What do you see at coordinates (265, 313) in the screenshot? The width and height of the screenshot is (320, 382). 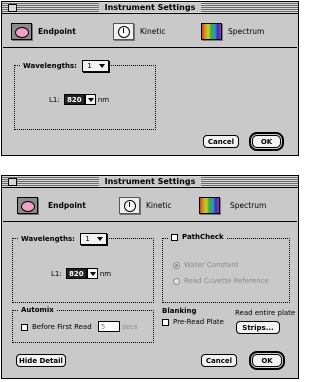 I see `read-entire-plate-label: Read entire plate` at bounding box center [265, 313].